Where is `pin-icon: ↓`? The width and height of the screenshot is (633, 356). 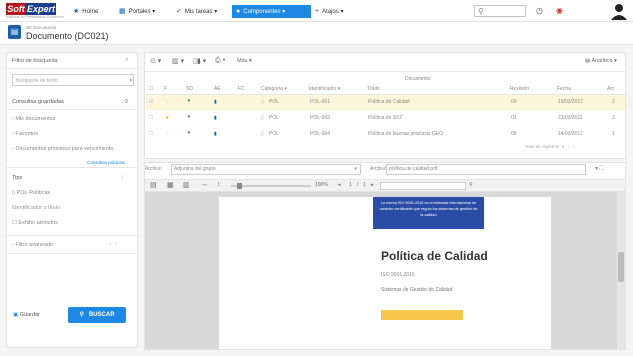 pin-icon: ↓ is located at coordinates (122, 177).